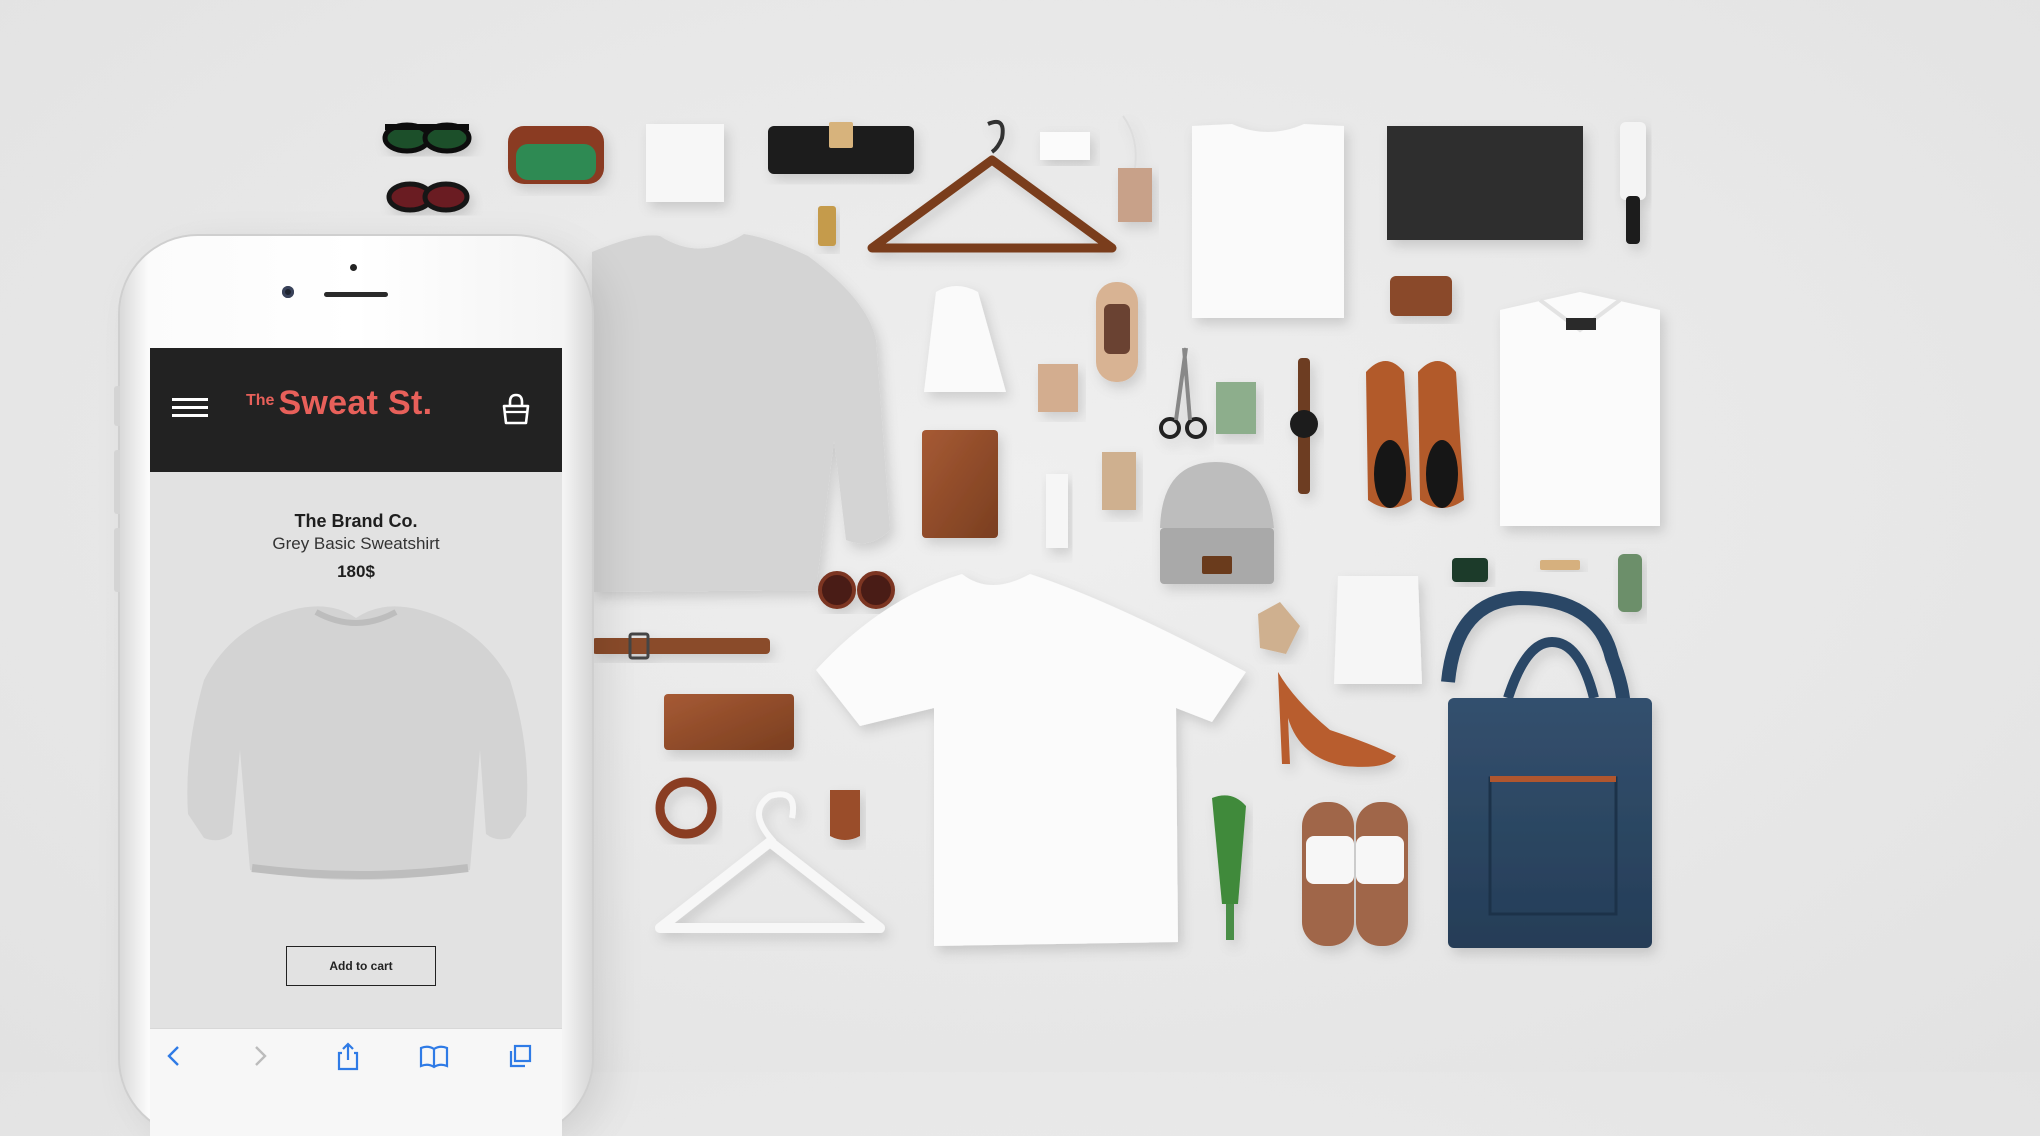 This screenshot has height=1136, width=2040. Describe the element at coordinates (1031, 760) in the screenshot. I see `white-tshirt` at that location.